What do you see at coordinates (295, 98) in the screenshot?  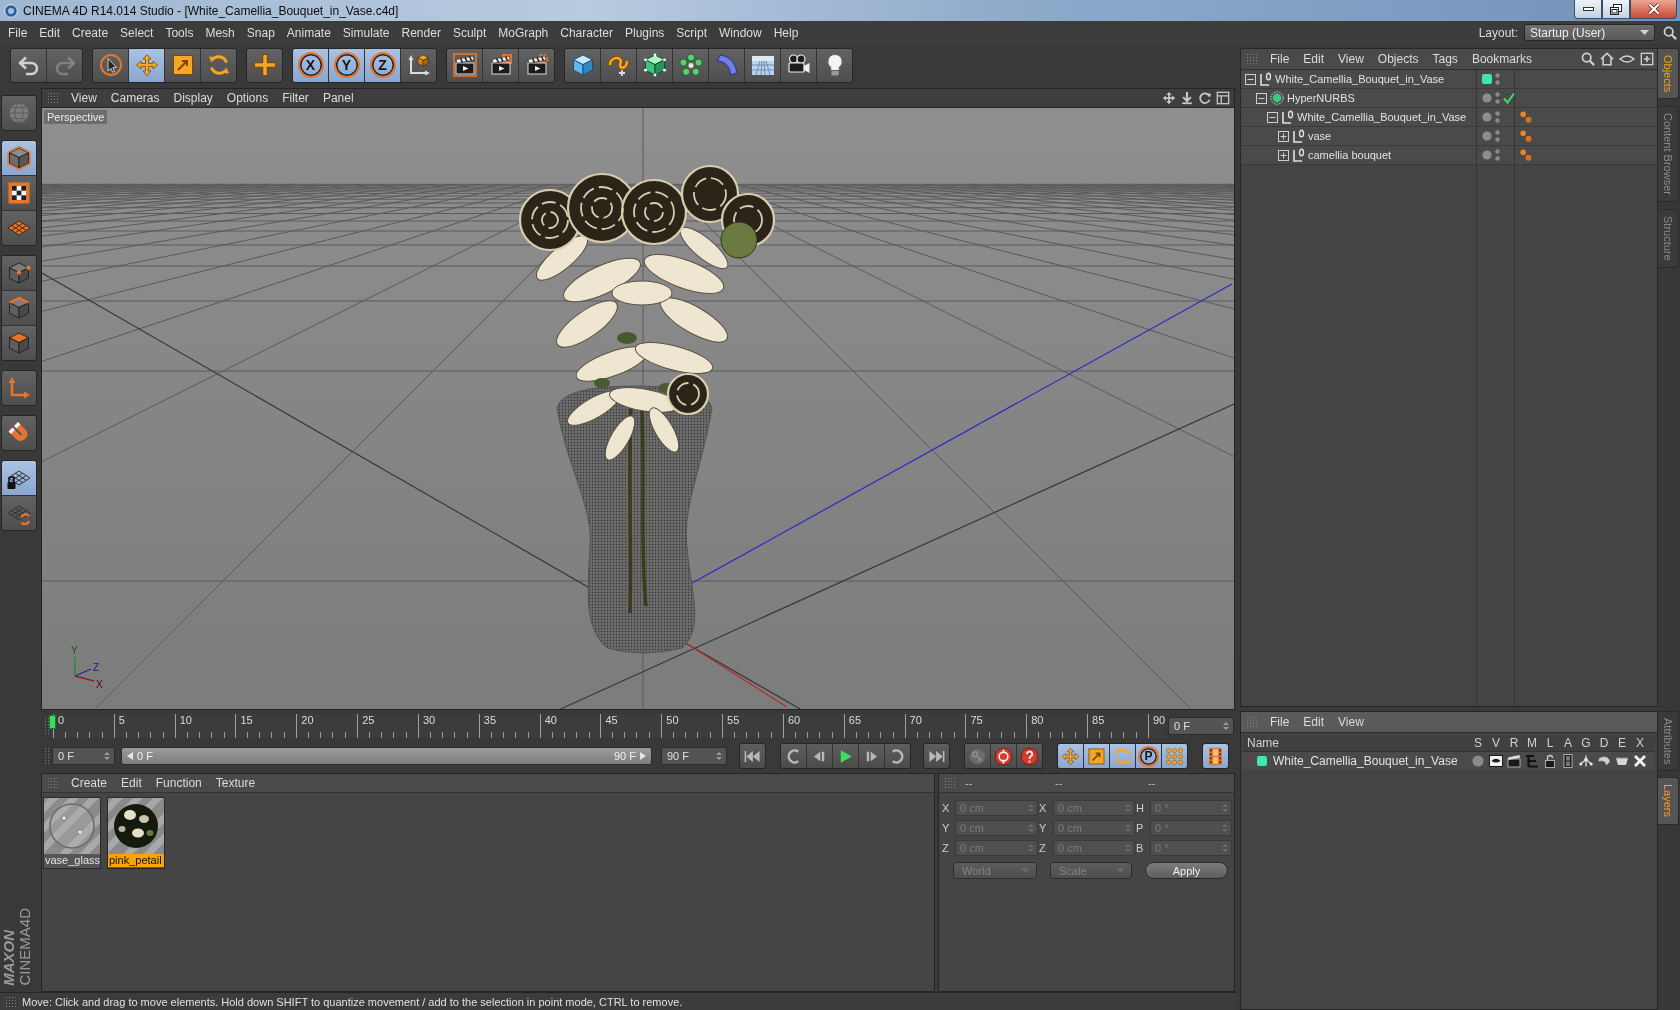 I see `menu-item: Filter` at bounding box center [295, 98].